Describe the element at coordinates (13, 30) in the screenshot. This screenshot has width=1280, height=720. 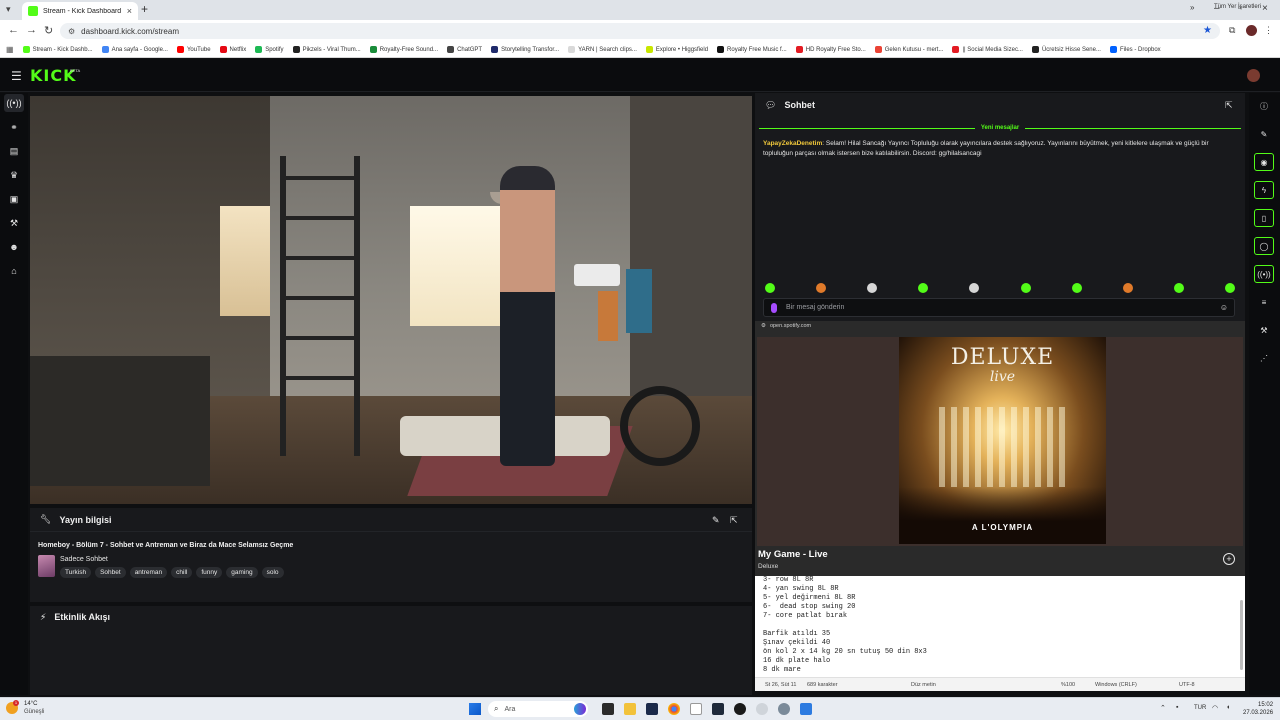
I see `back-icon: ←` at that location.